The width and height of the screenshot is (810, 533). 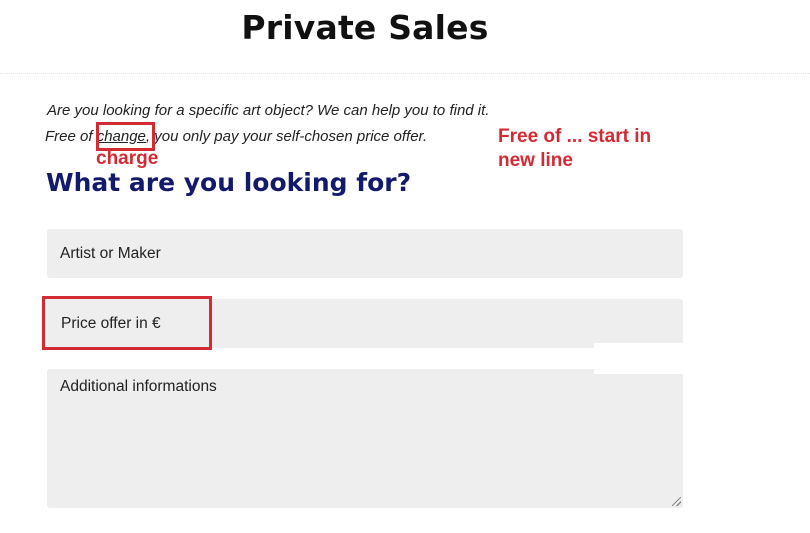 What do you see at coordinates (365, 253) in the screenshot?
I see `artist-or-maker-input: Artist or Maker` at bounding box center [365, 253].